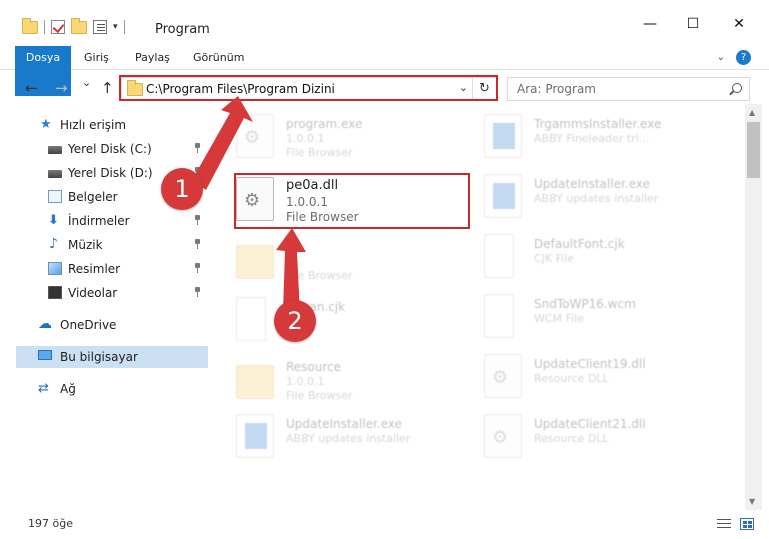  Describe the element at coordinates (724, 524) in the screenshot. I see `details-view-icon` at that location.